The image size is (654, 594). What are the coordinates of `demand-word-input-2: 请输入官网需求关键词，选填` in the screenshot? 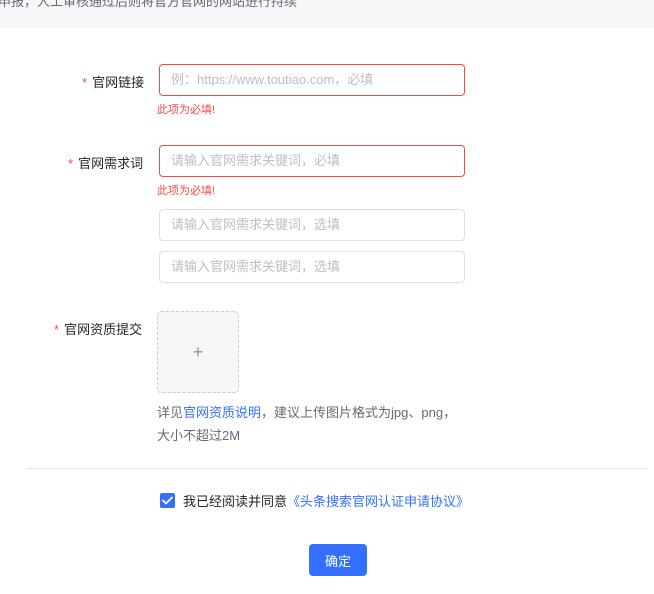 It's located at (312, 225).